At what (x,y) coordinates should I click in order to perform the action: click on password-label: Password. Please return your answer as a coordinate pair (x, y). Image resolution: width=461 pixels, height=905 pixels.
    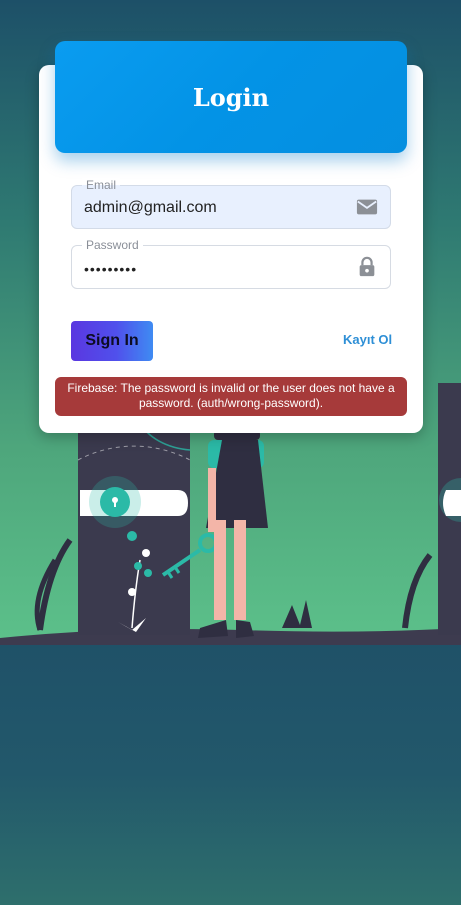
    Looking at the image, I should click on (112, 245).